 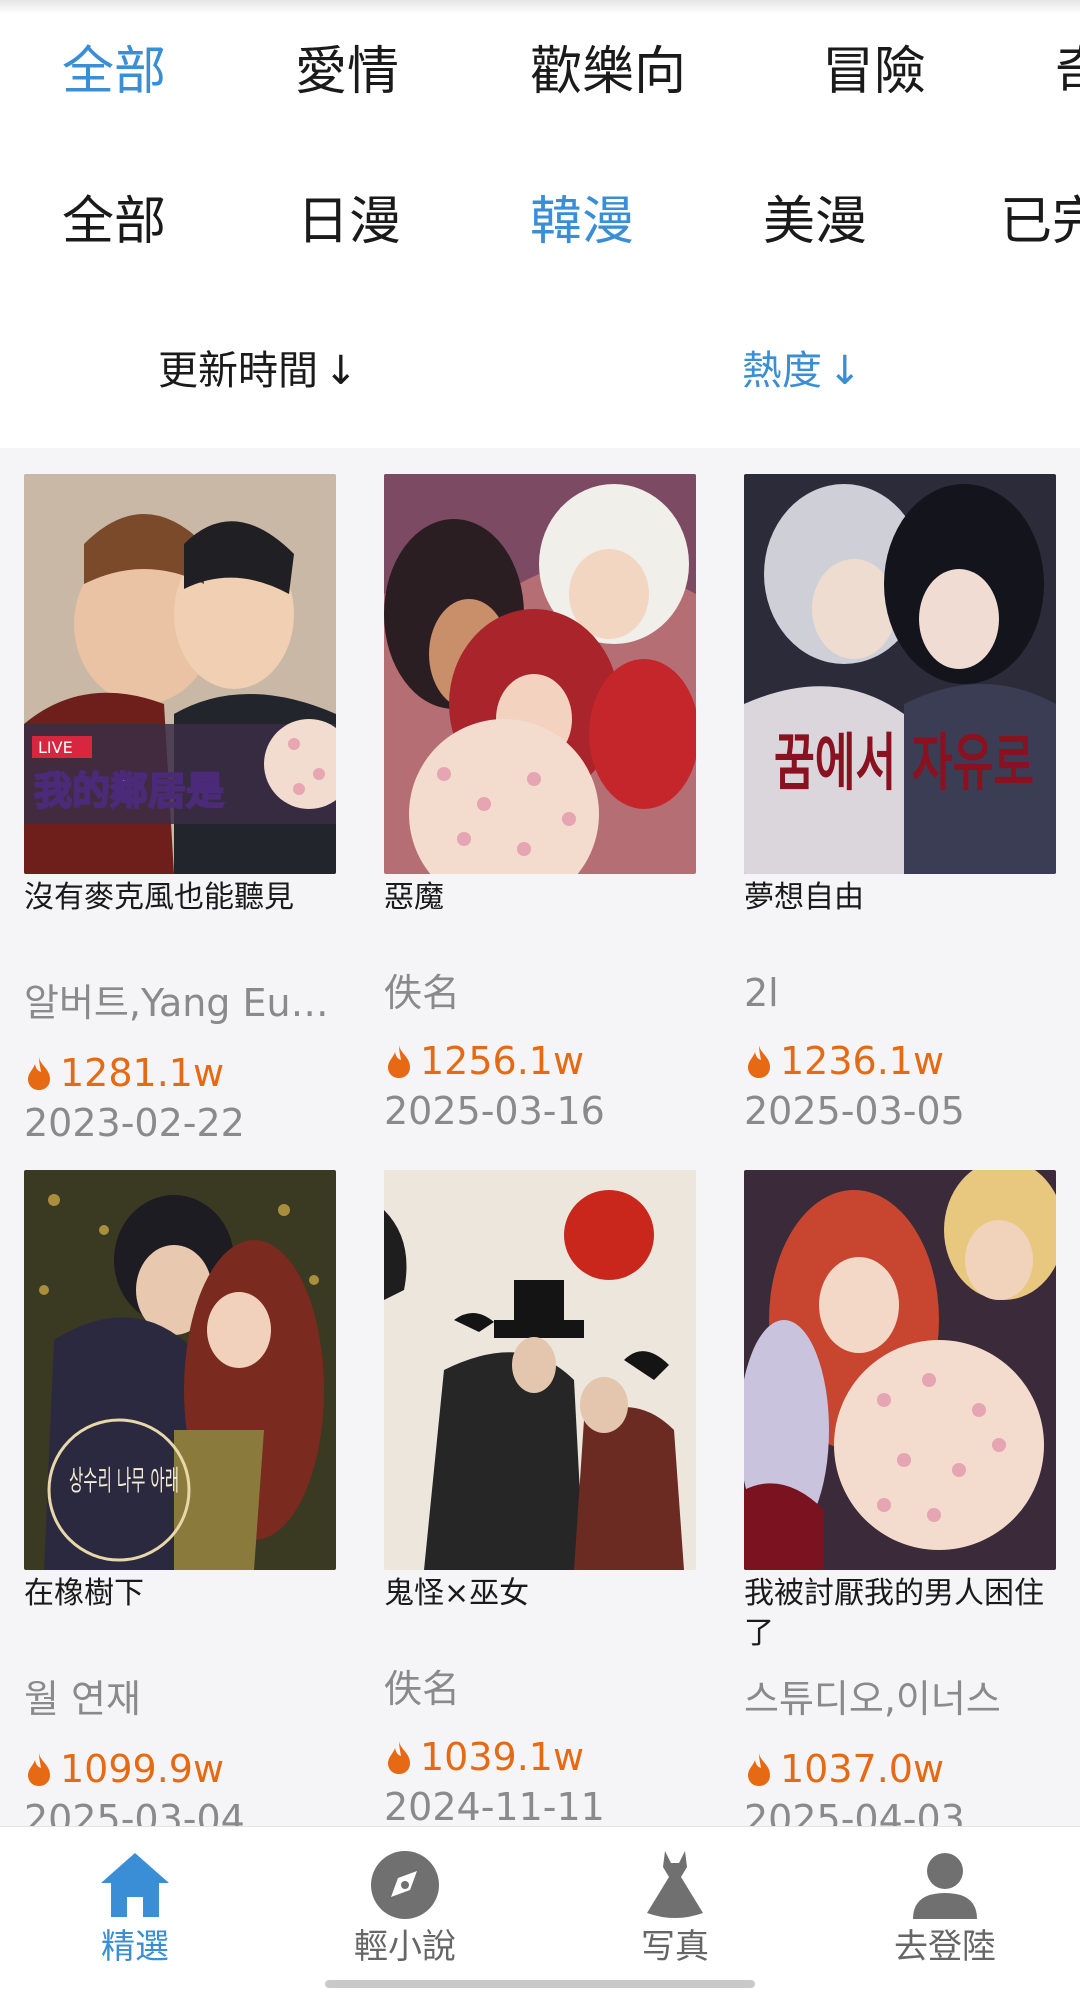 What do you see at coordinates (872, 1699) in the screenshot?
I see `comic-author: 스튜디오,이너스` at bounding box center [872, 1699].